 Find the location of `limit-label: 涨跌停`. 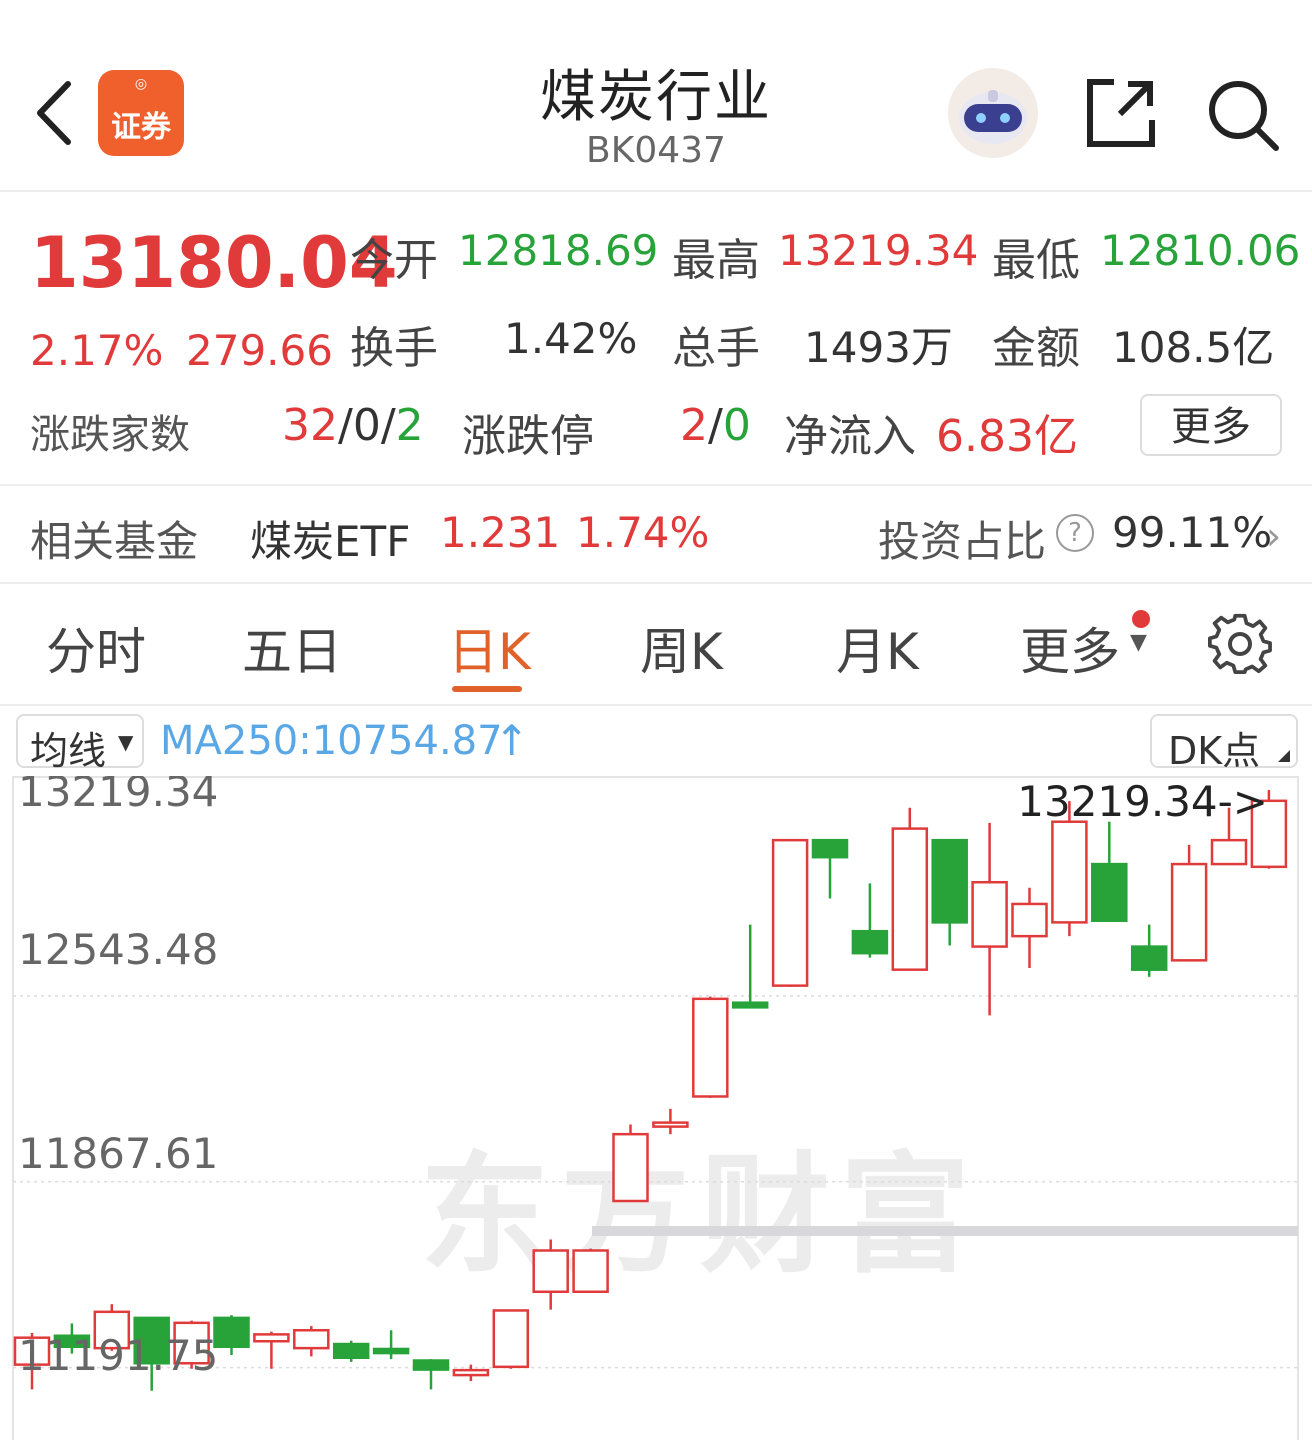

limit-label: 涨跌停 is located at coordinates (528, 436).